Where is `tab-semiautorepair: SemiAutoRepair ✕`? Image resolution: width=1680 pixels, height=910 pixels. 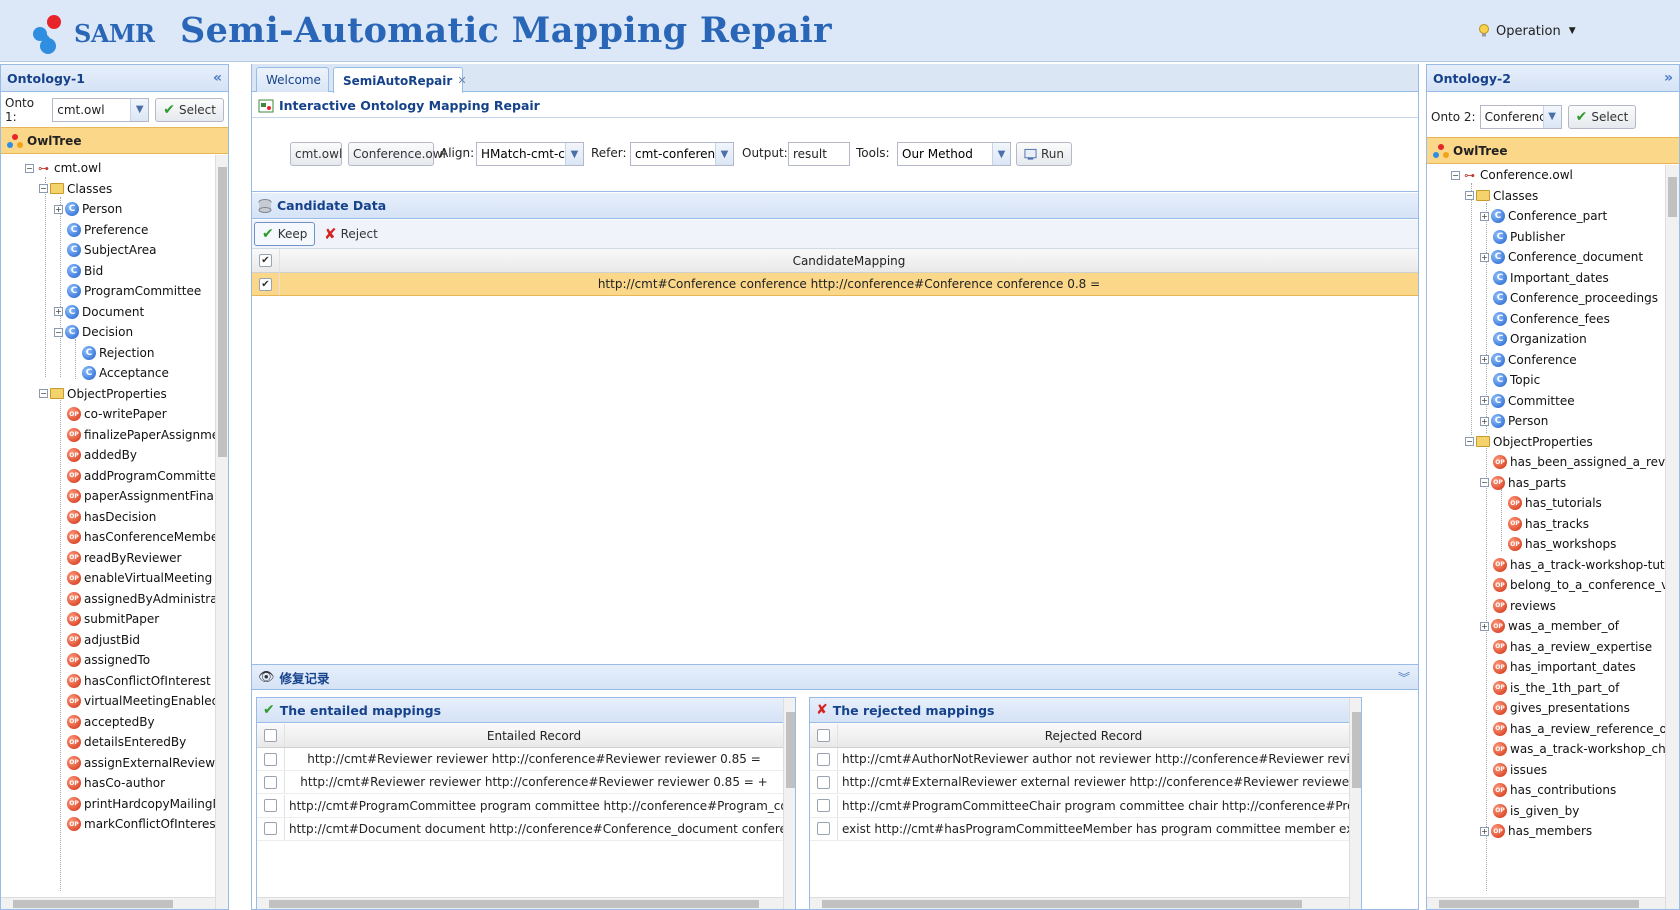 tab-semiautorepair: SemiAutoRepair ✕ is located at coordinates (400, 80).